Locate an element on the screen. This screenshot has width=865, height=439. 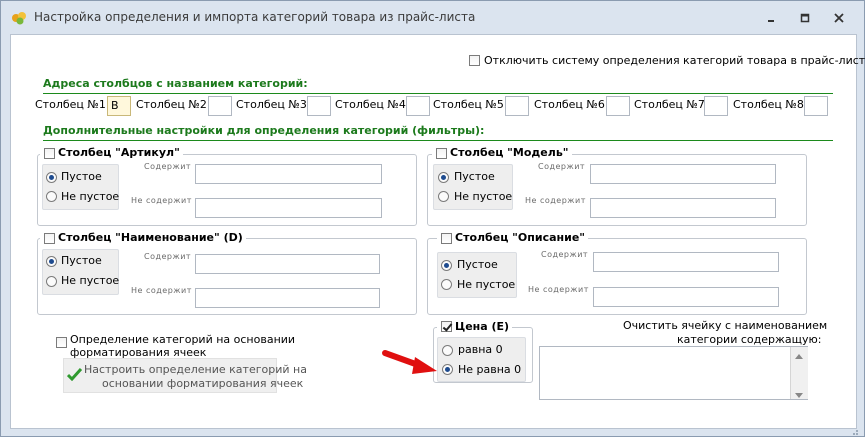
annotation-arrow-icon is located at coordinates (411, 363).